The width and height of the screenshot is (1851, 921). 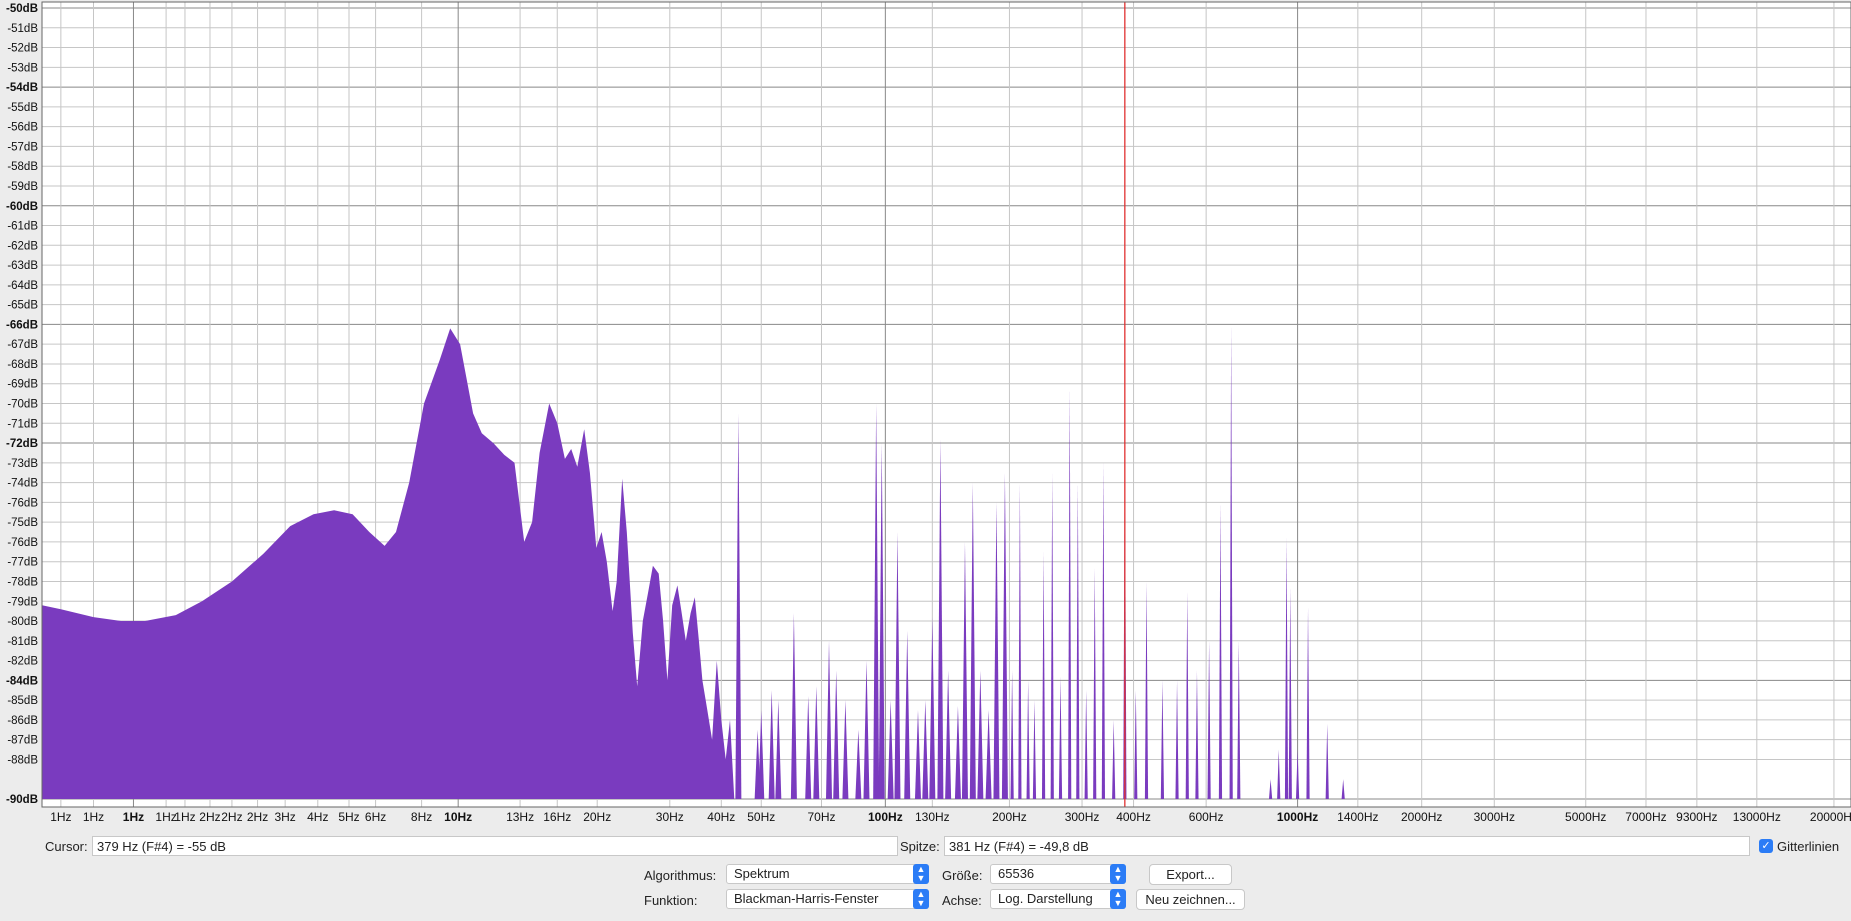 I want to click on axis-select-value: Log. Darstellung, so click(x=1045, y=898).